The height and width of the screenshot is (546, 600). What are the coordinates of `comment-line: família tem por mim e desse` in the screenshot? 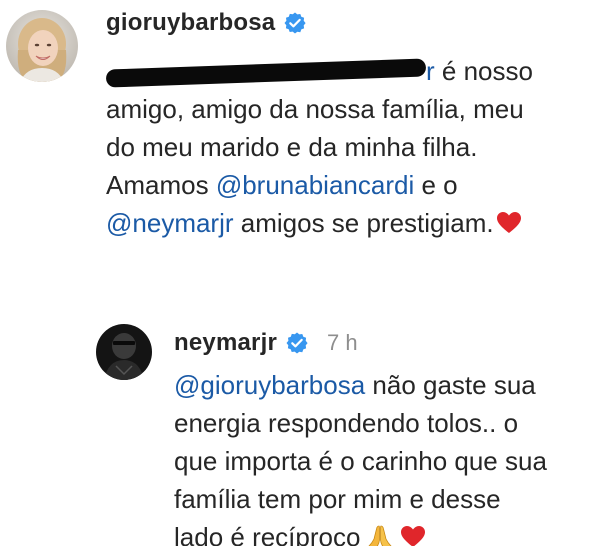 It's located at (337, 499).